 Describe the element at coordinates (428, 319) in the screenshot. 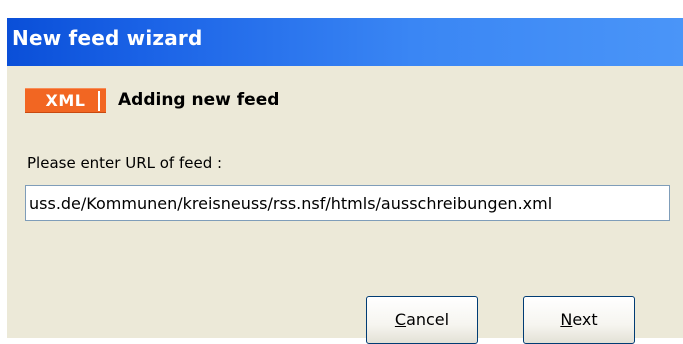

I see `cancel-label-rest: ancel` at that location.